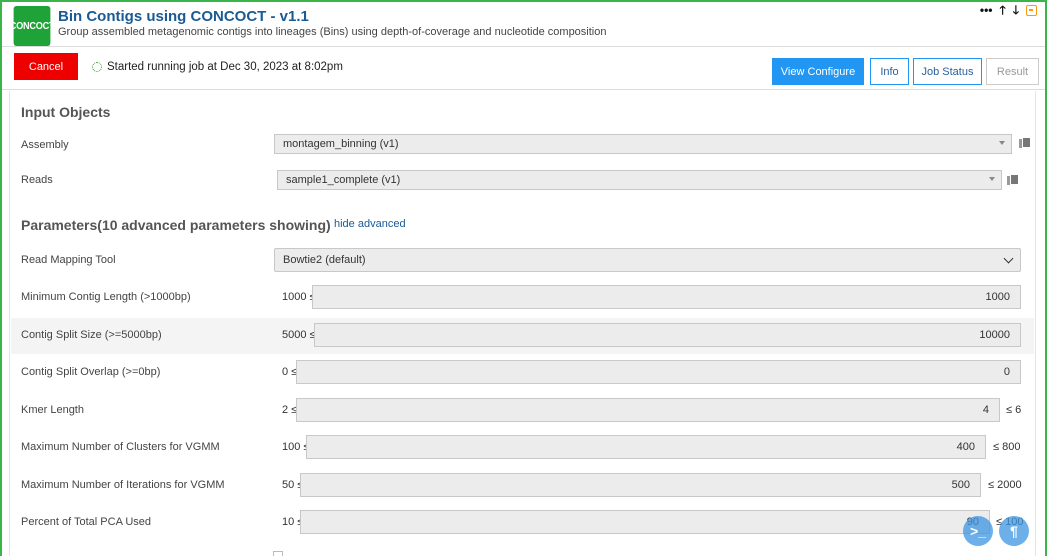  What do you see at coordinates (1014, 410) in the screenshot?
I see `kmer-length-max: ≤ 6` at bounding box center [1014, 410].